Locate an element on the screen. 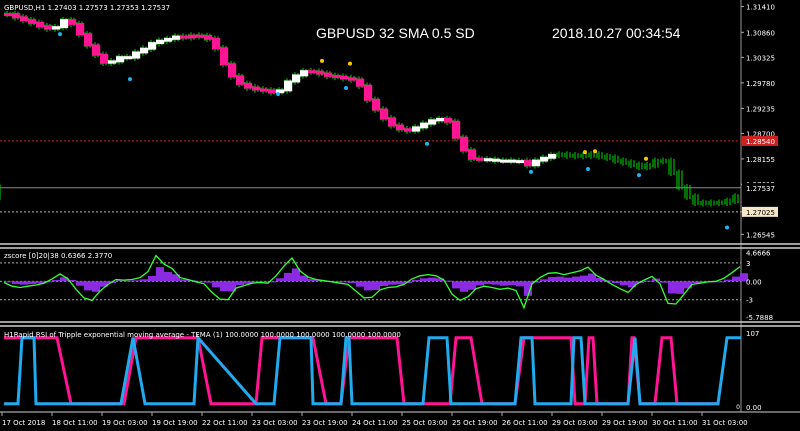 This screenshot has width=800, height=431. time-tick-label: 19 Oct 19:00 is located at coordinates (175, 423).